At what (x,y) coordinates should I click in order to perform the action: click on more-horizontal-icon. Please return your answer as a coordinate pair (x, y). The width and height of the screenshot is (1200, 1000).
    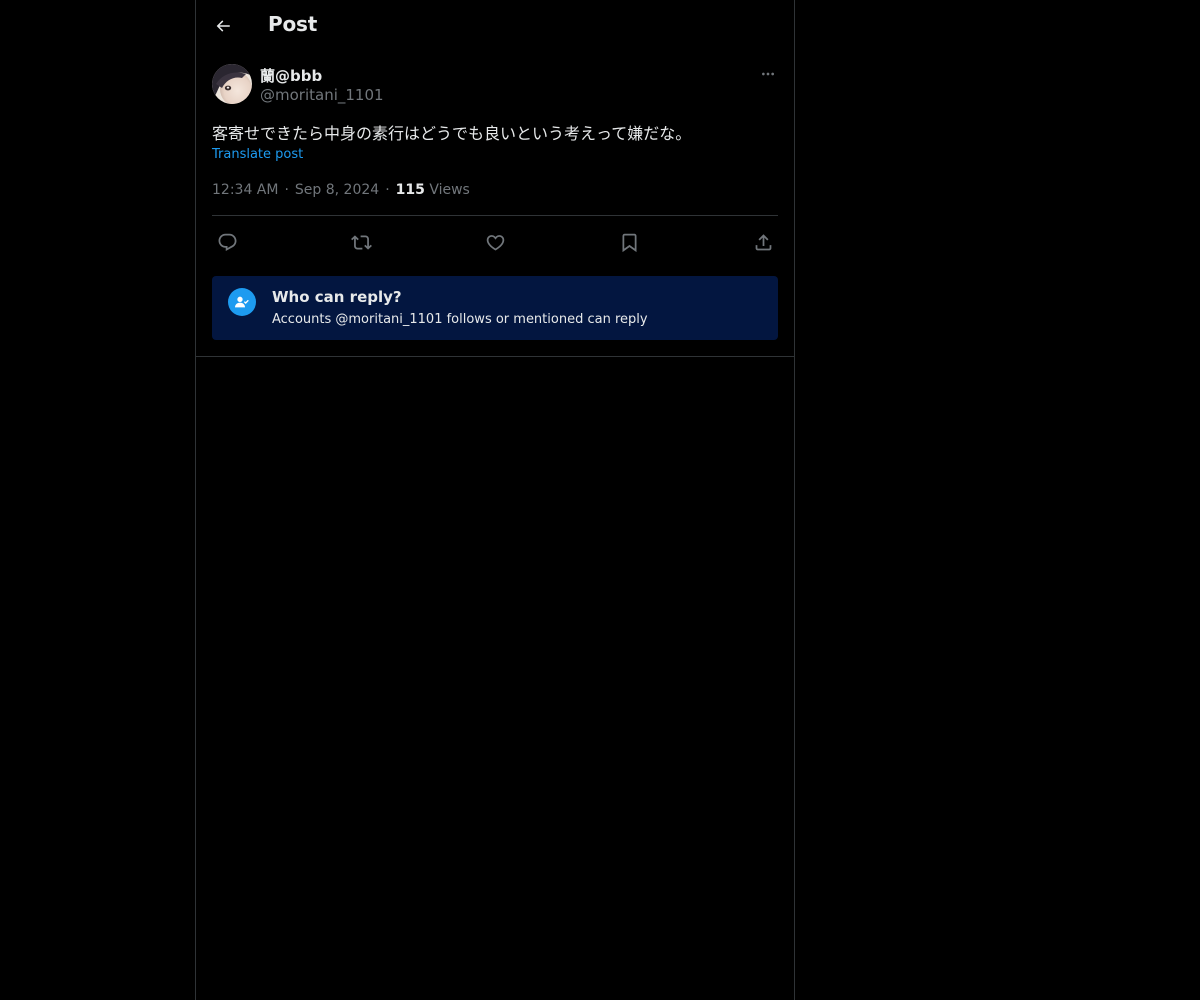
    Looking at the image, I should click on (768, 74).